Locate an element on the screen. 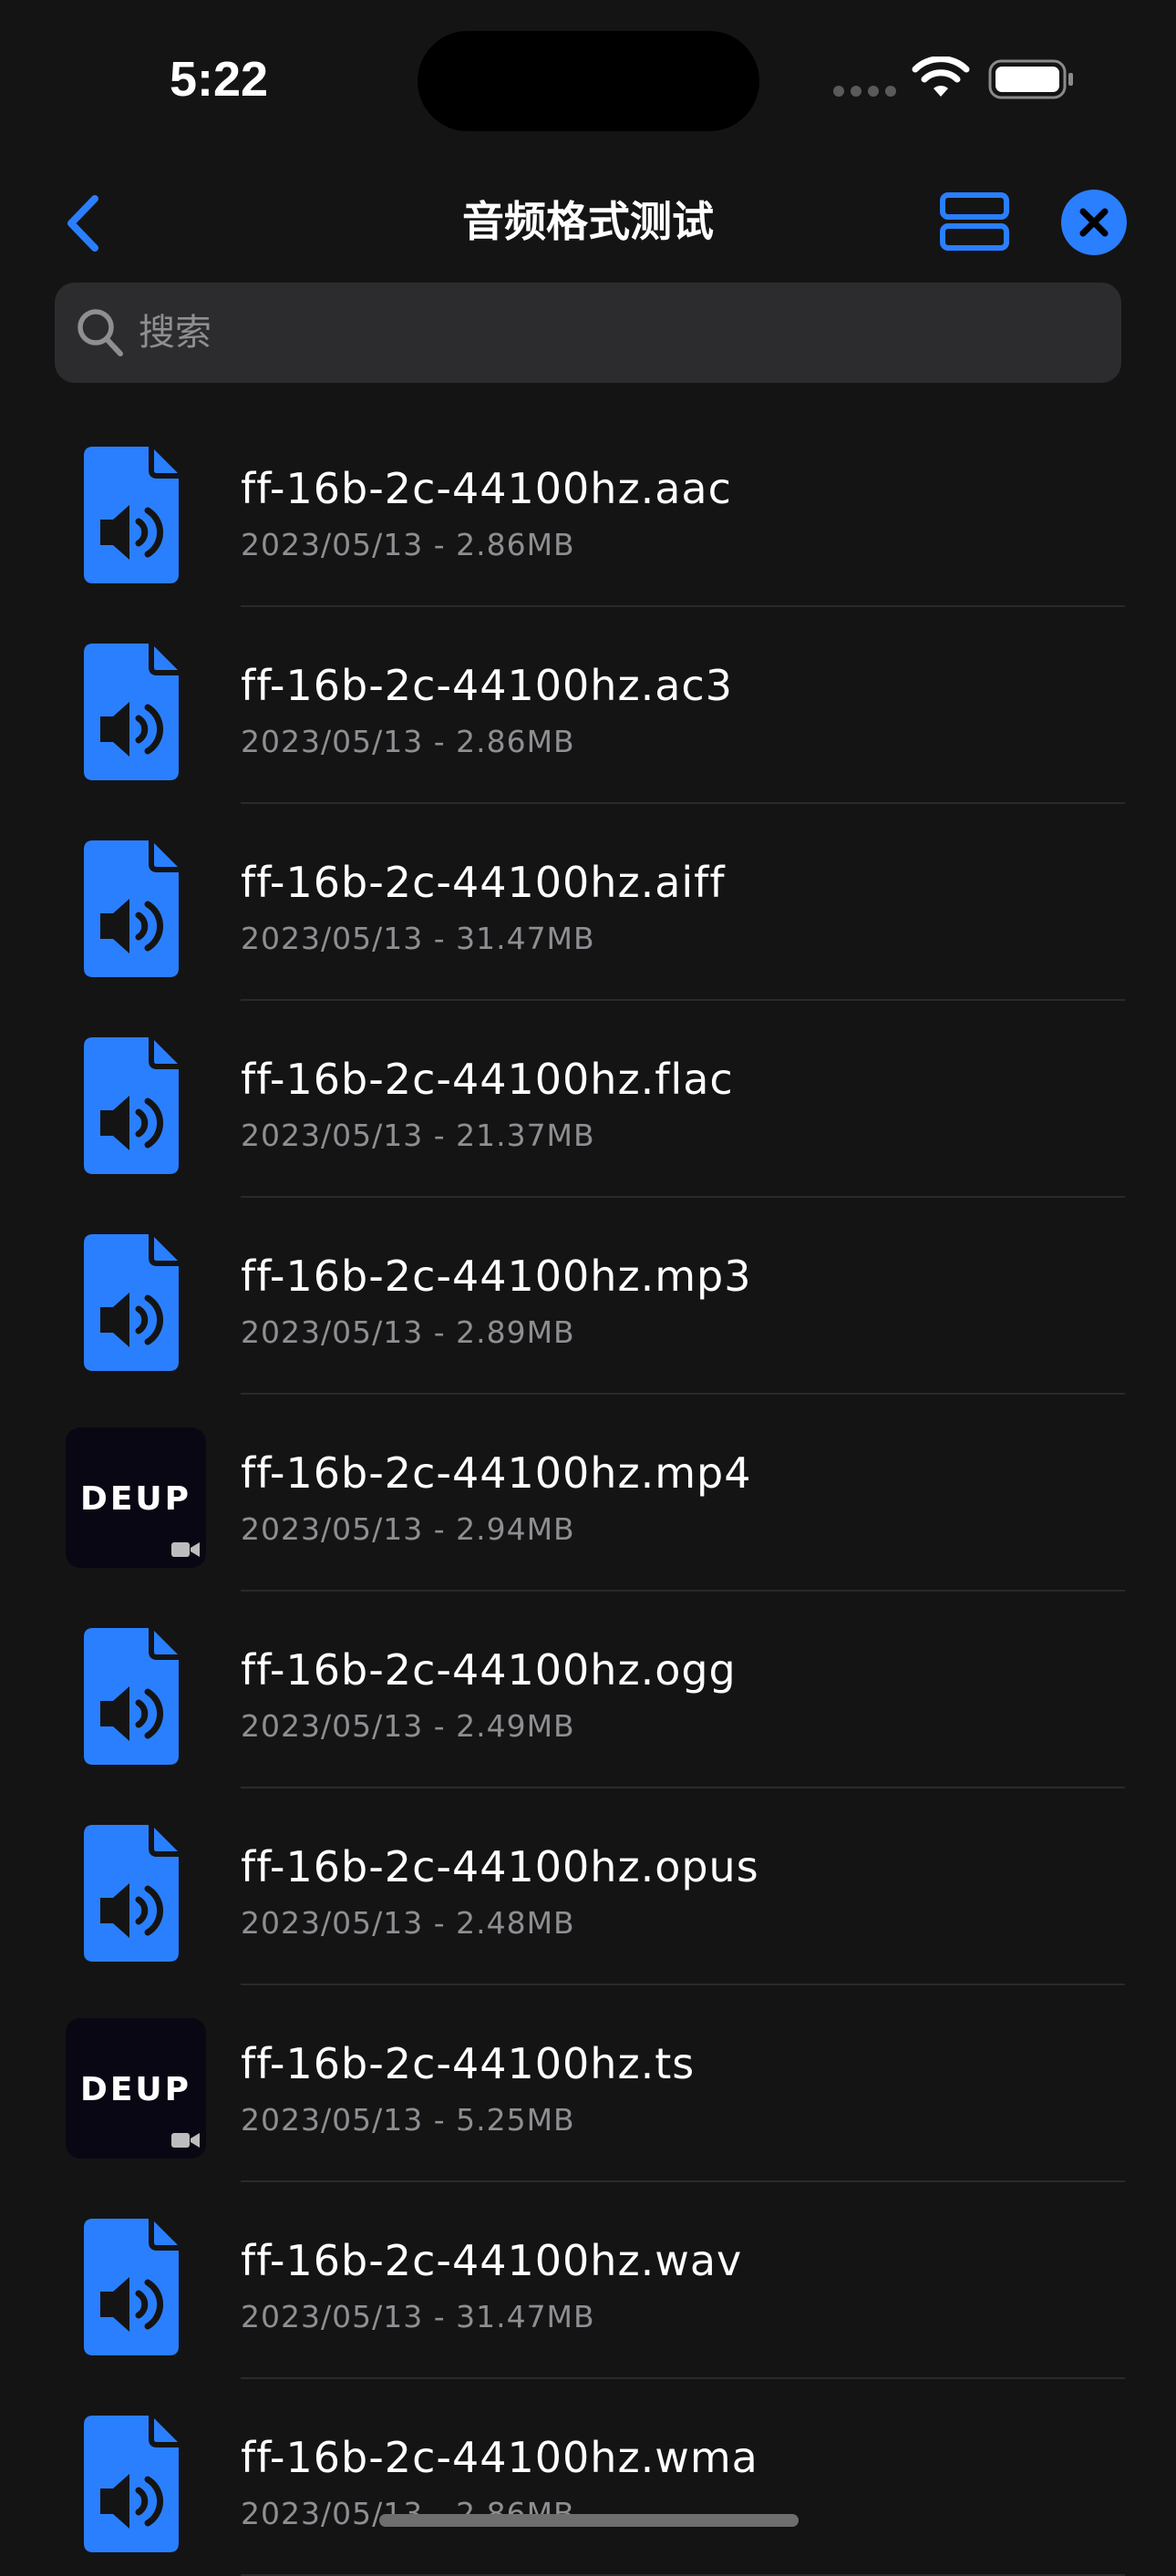 This screenshot has height=2576, width=1176. battery-icon is located at coordinates (1030, 79).